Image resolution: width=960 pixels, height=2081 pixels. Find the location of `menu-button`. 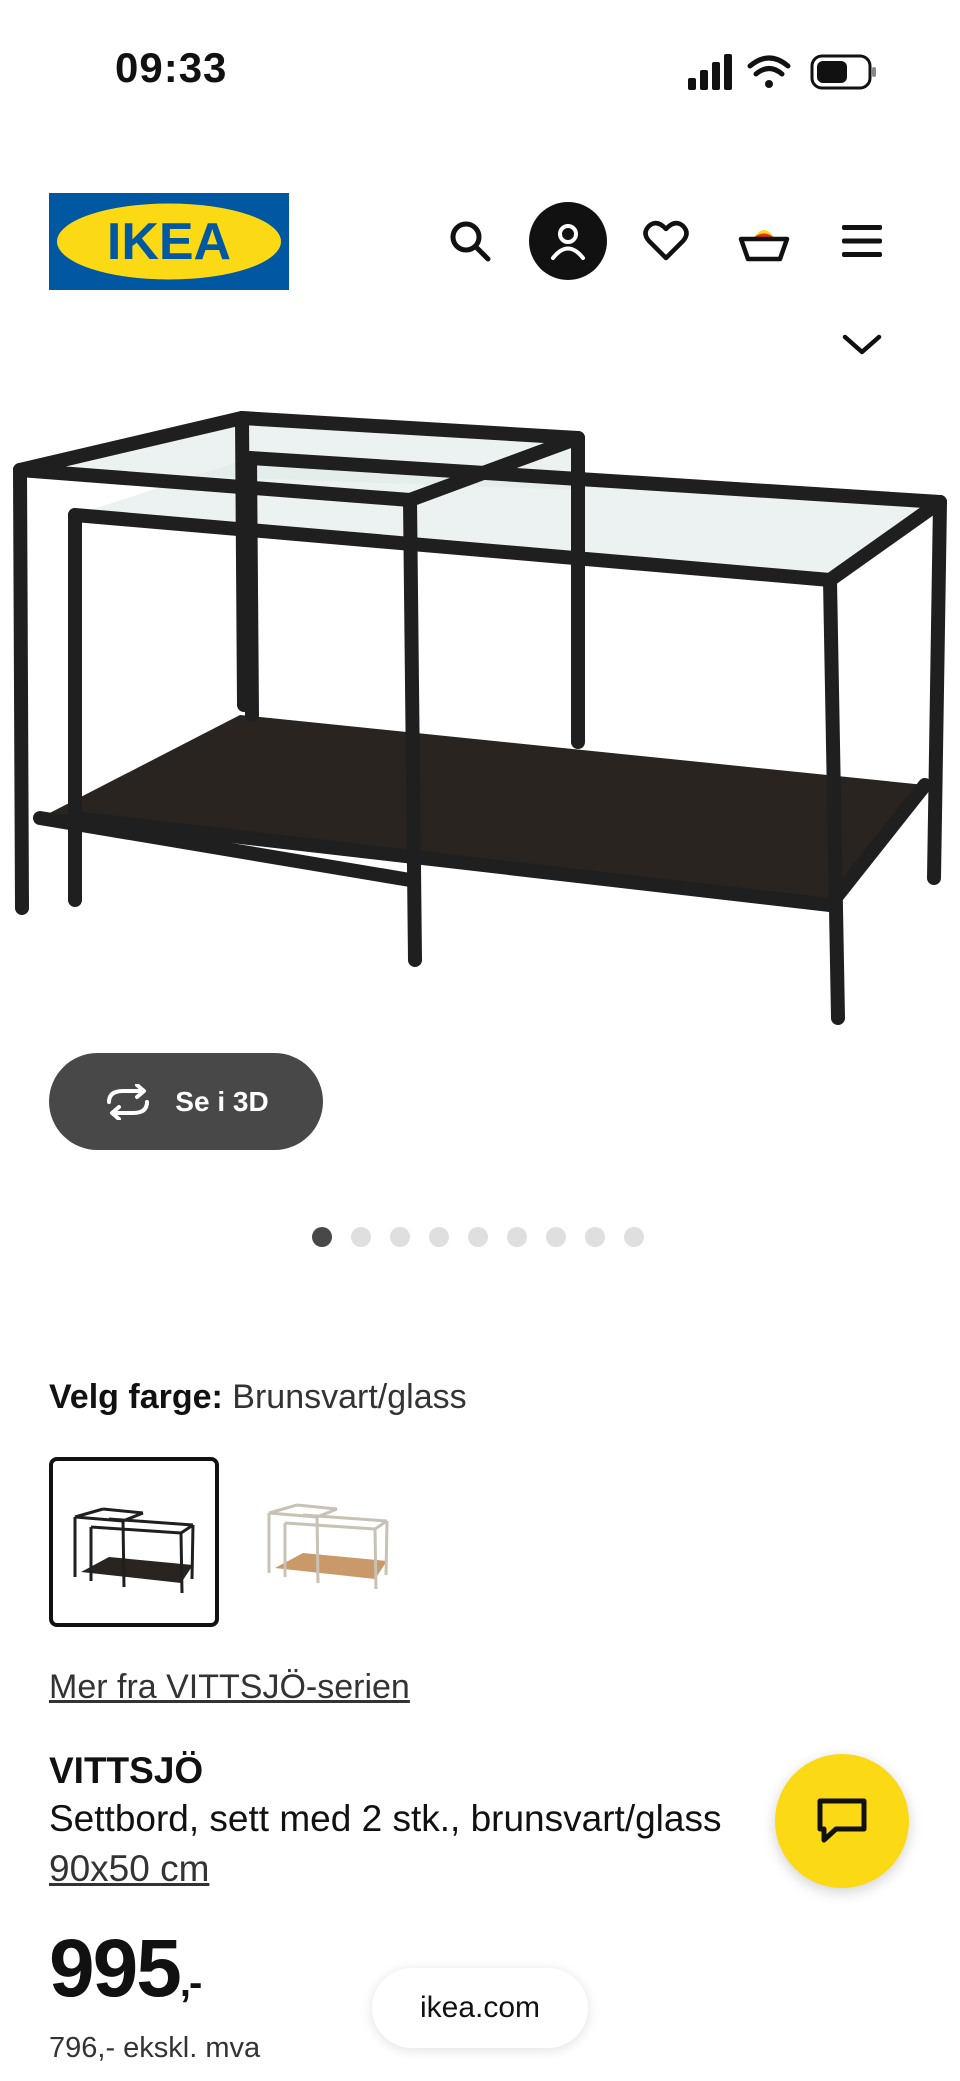

menu-button is located at coordinates (862, 241).